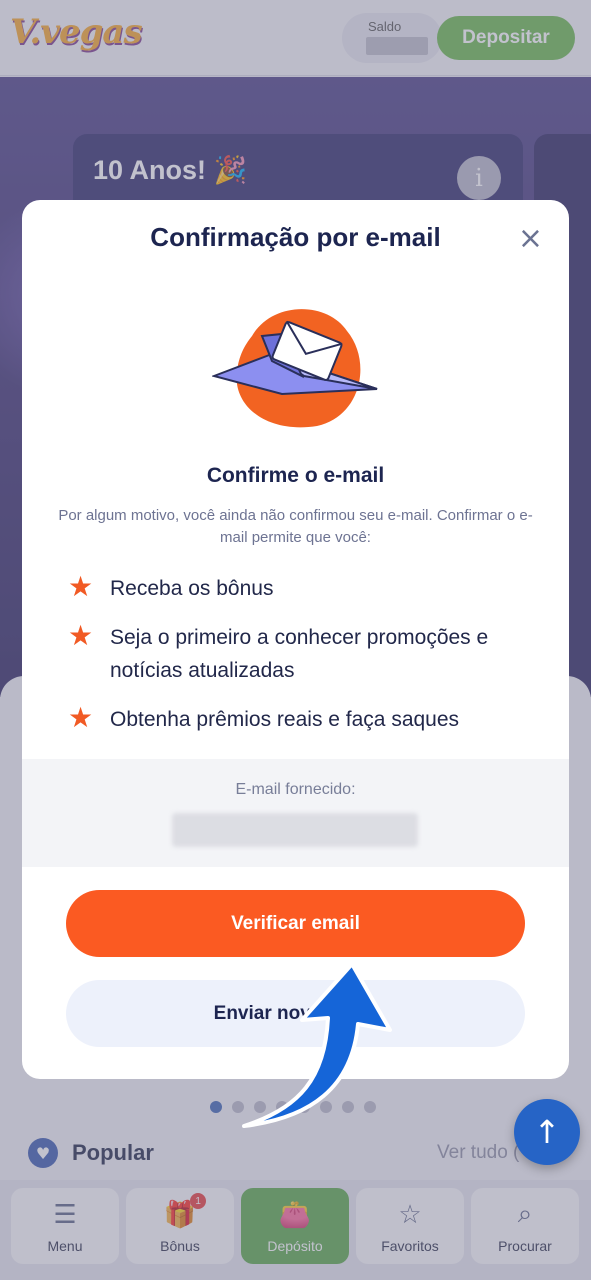  What do you see at coordinates (295, 237) in the screenshot?
I see `dialog-title: Confirmação por e-mail` at bounding box center [295, 237].